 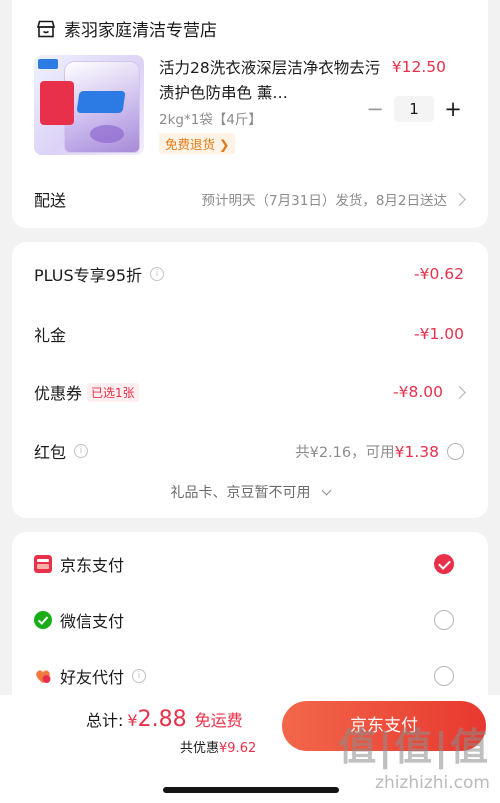 What do you see at coordinates (200, 748) in the screenshot?
I see `savings-label: 共优惠` at bounding box center [200, 748].